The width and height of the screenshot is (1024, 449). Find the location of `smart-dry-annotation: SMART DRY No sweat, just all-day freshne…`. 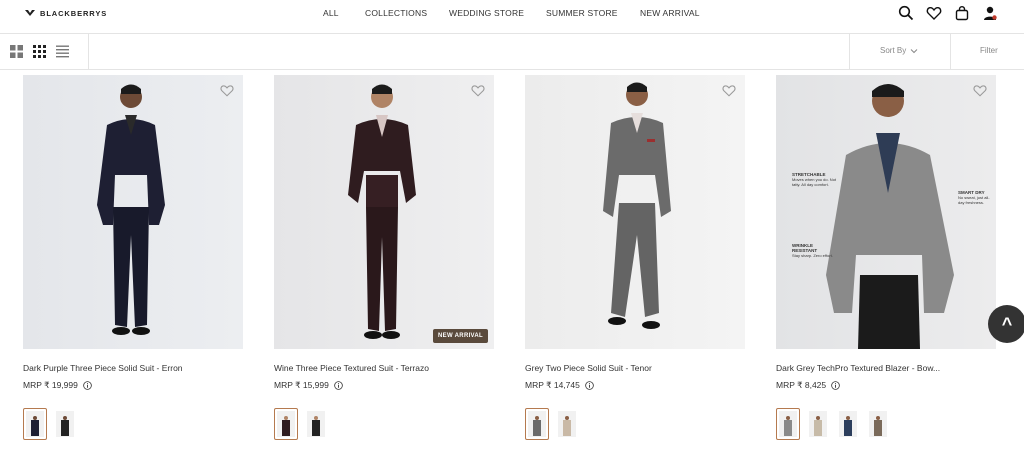

smart-dry-annotation: SMART DRY No sweat, just all-day freshne… is located at coordinates (976, 197).